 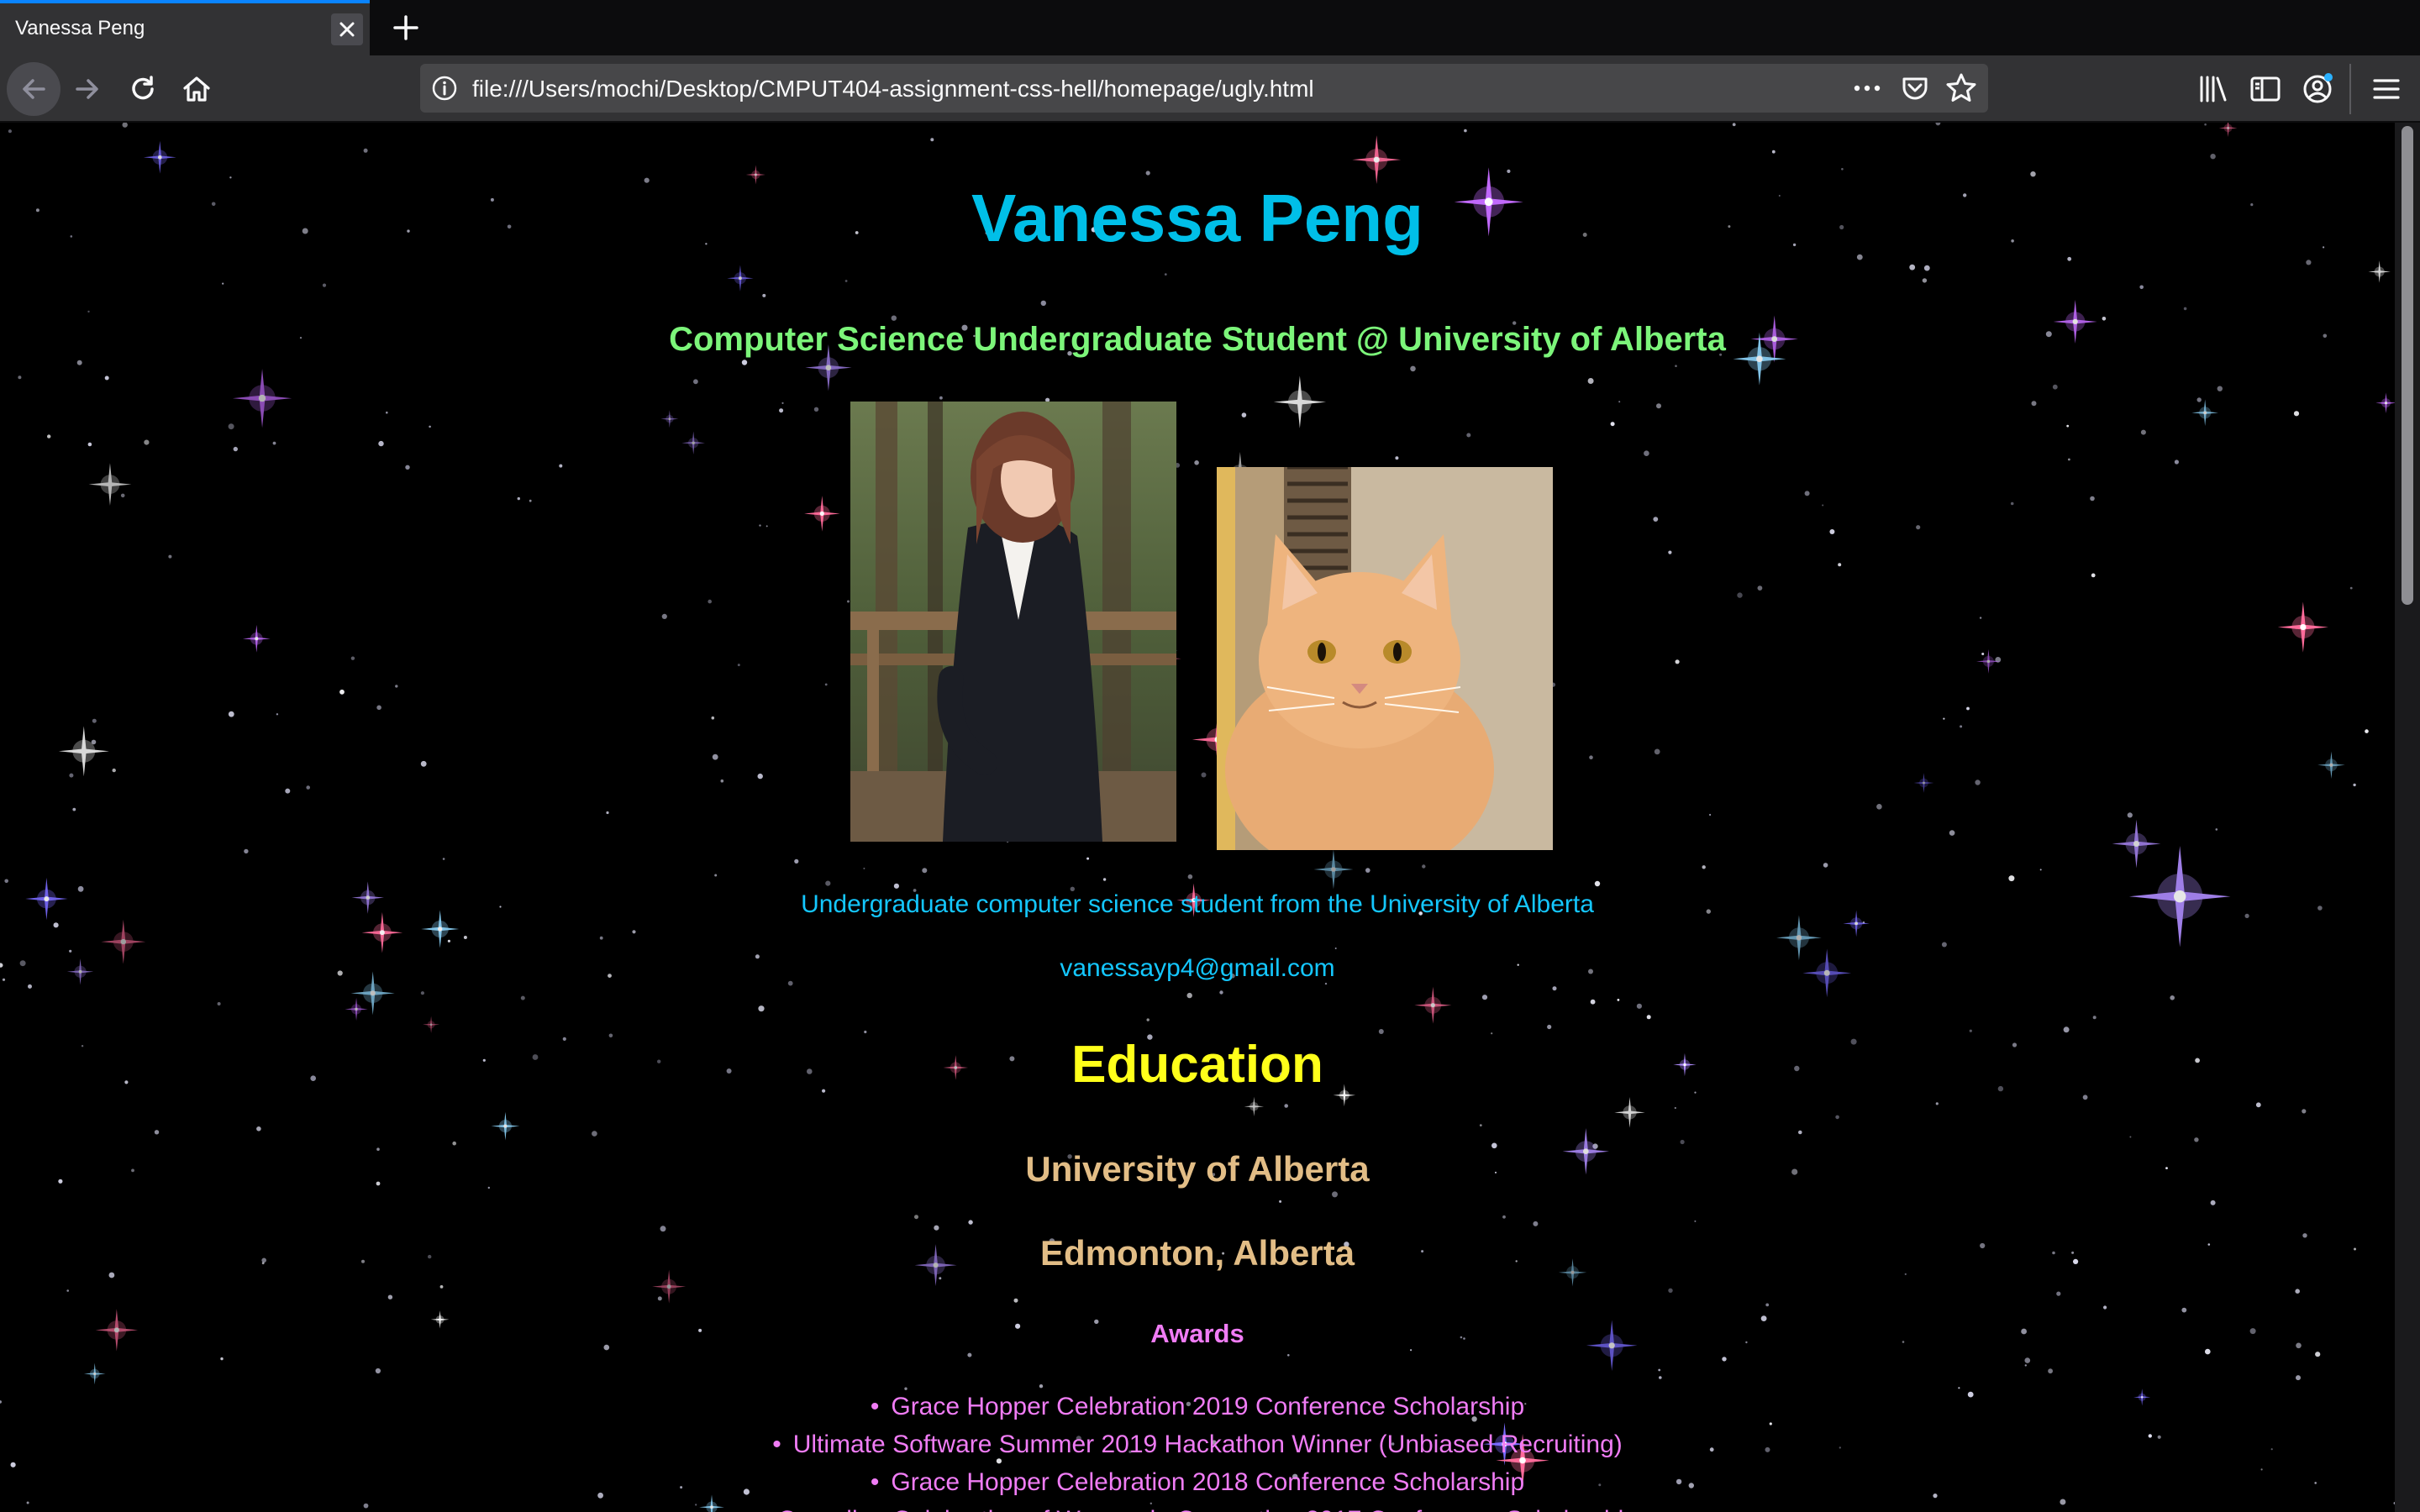 I want to click on toolbar-separator, so click(x=2350, y=89).